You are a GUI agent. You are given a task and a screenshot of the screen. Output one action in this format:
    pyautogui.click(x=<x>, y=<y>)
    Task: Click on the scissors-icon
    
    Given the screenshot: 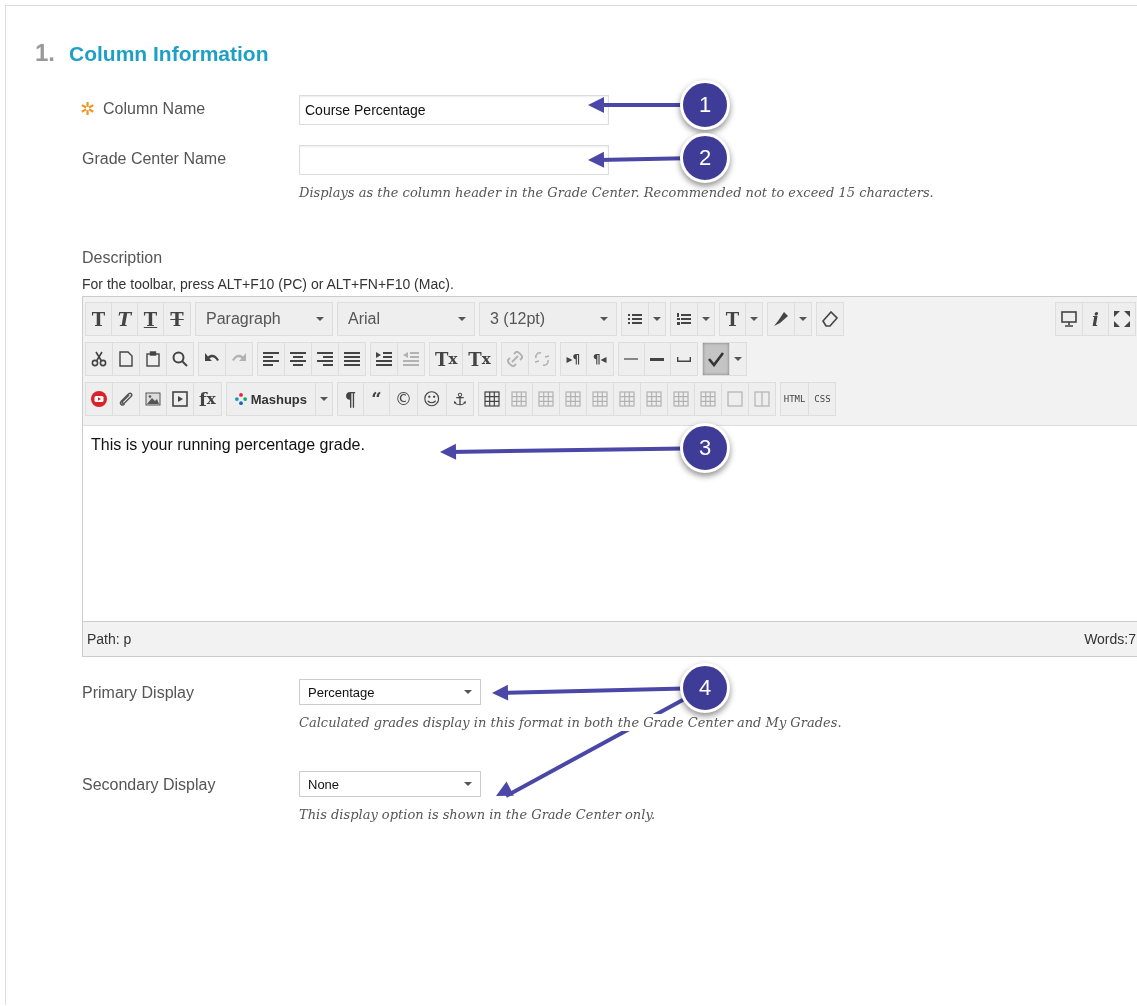 What is the action you would take?
    pyautogui.click(x=99, y=359)
    